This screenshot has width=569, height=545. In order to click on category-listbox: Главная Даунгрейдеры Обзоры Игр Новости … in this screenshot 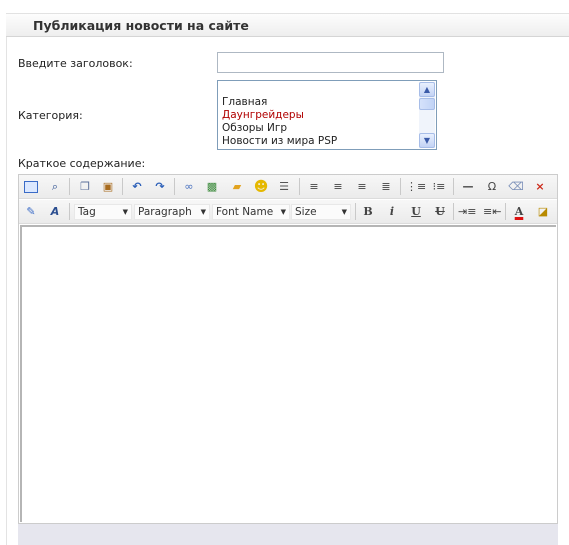, I will do `click(327, 115)`.